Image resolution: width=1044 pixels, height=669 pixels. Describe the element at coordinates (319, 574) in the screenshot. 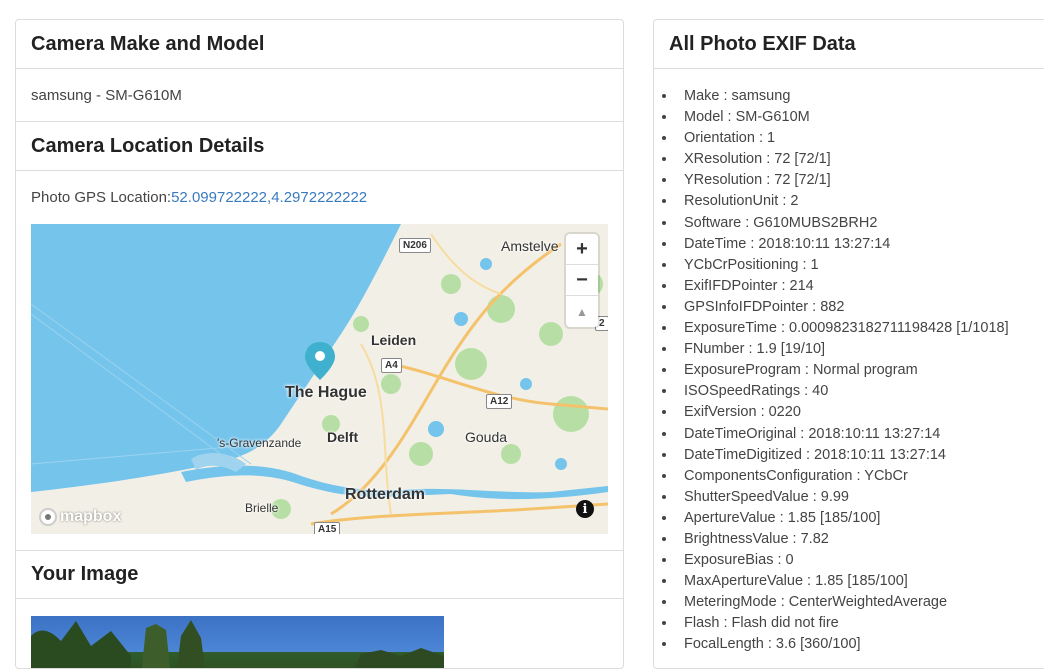

I see `your-image-header: Your Image` at that location.